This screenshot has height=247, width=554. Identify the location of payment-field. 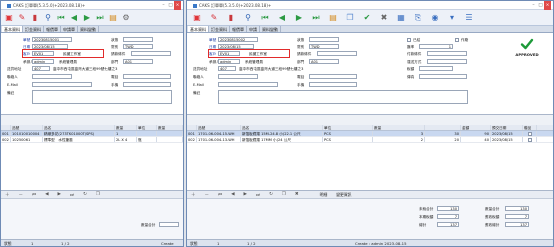
(447, 53).